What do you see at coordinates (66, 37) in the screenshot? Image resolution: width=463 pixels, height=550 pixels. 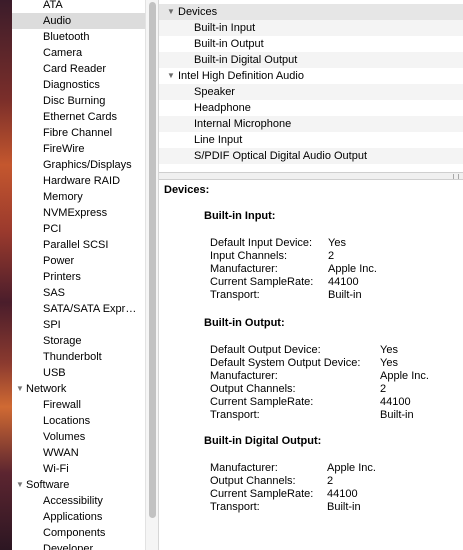 I see `sidebar-item-label: Bluetooth` at bounding box center [66, 37].